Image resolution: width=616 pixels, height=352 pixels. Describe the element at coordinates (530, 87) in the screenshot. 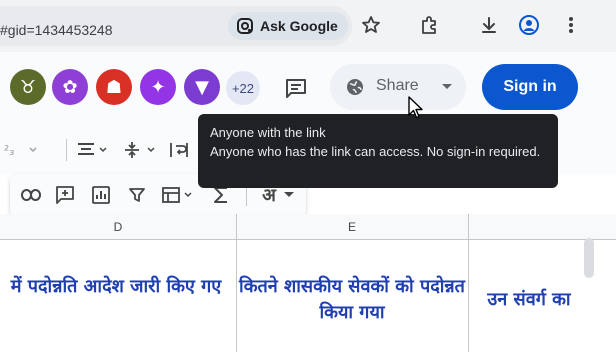

I see `sign-in-button: Sign in` at that location.